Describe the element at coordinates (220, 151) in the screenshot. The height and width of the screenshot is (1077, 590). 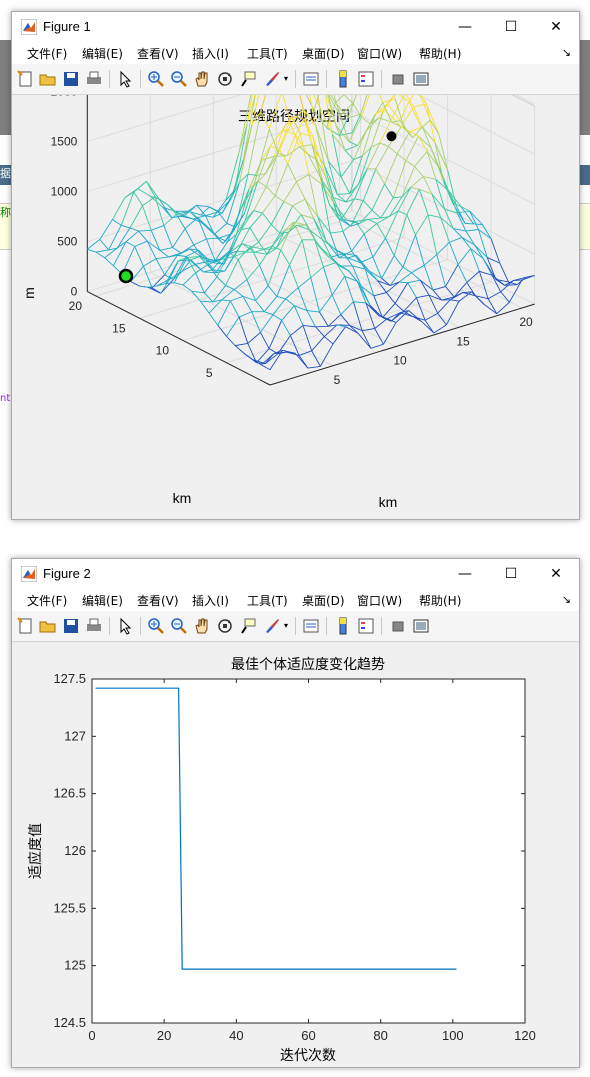
I see `grid-line` at that location.